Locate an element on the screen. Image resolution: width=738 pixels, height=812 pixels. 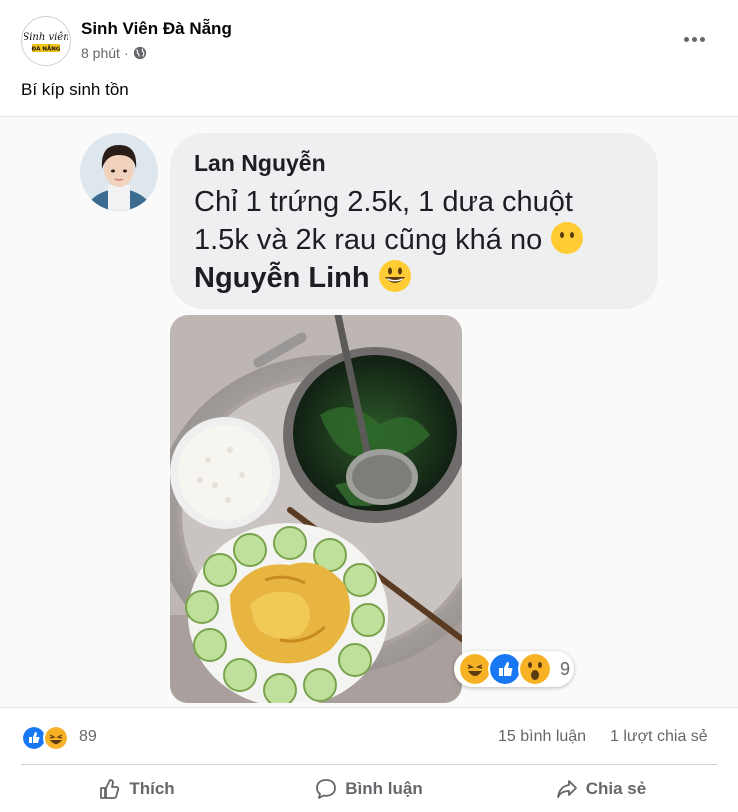
action-bar: Thích Bình luận Chia sẻ is located at coordinates (369, 787).